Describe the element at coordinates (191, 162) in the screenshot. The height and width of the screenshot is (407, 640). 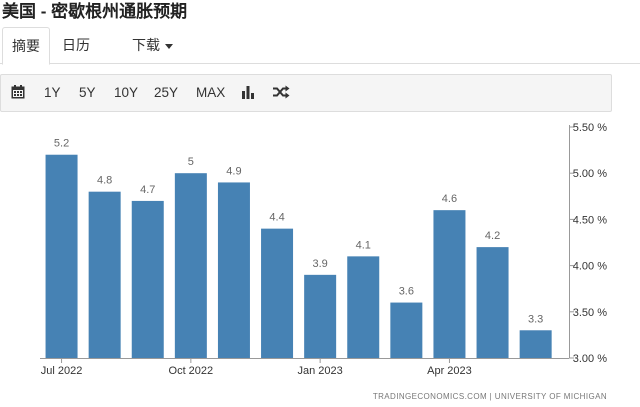
I see `bar-value-label: 5` at that location.